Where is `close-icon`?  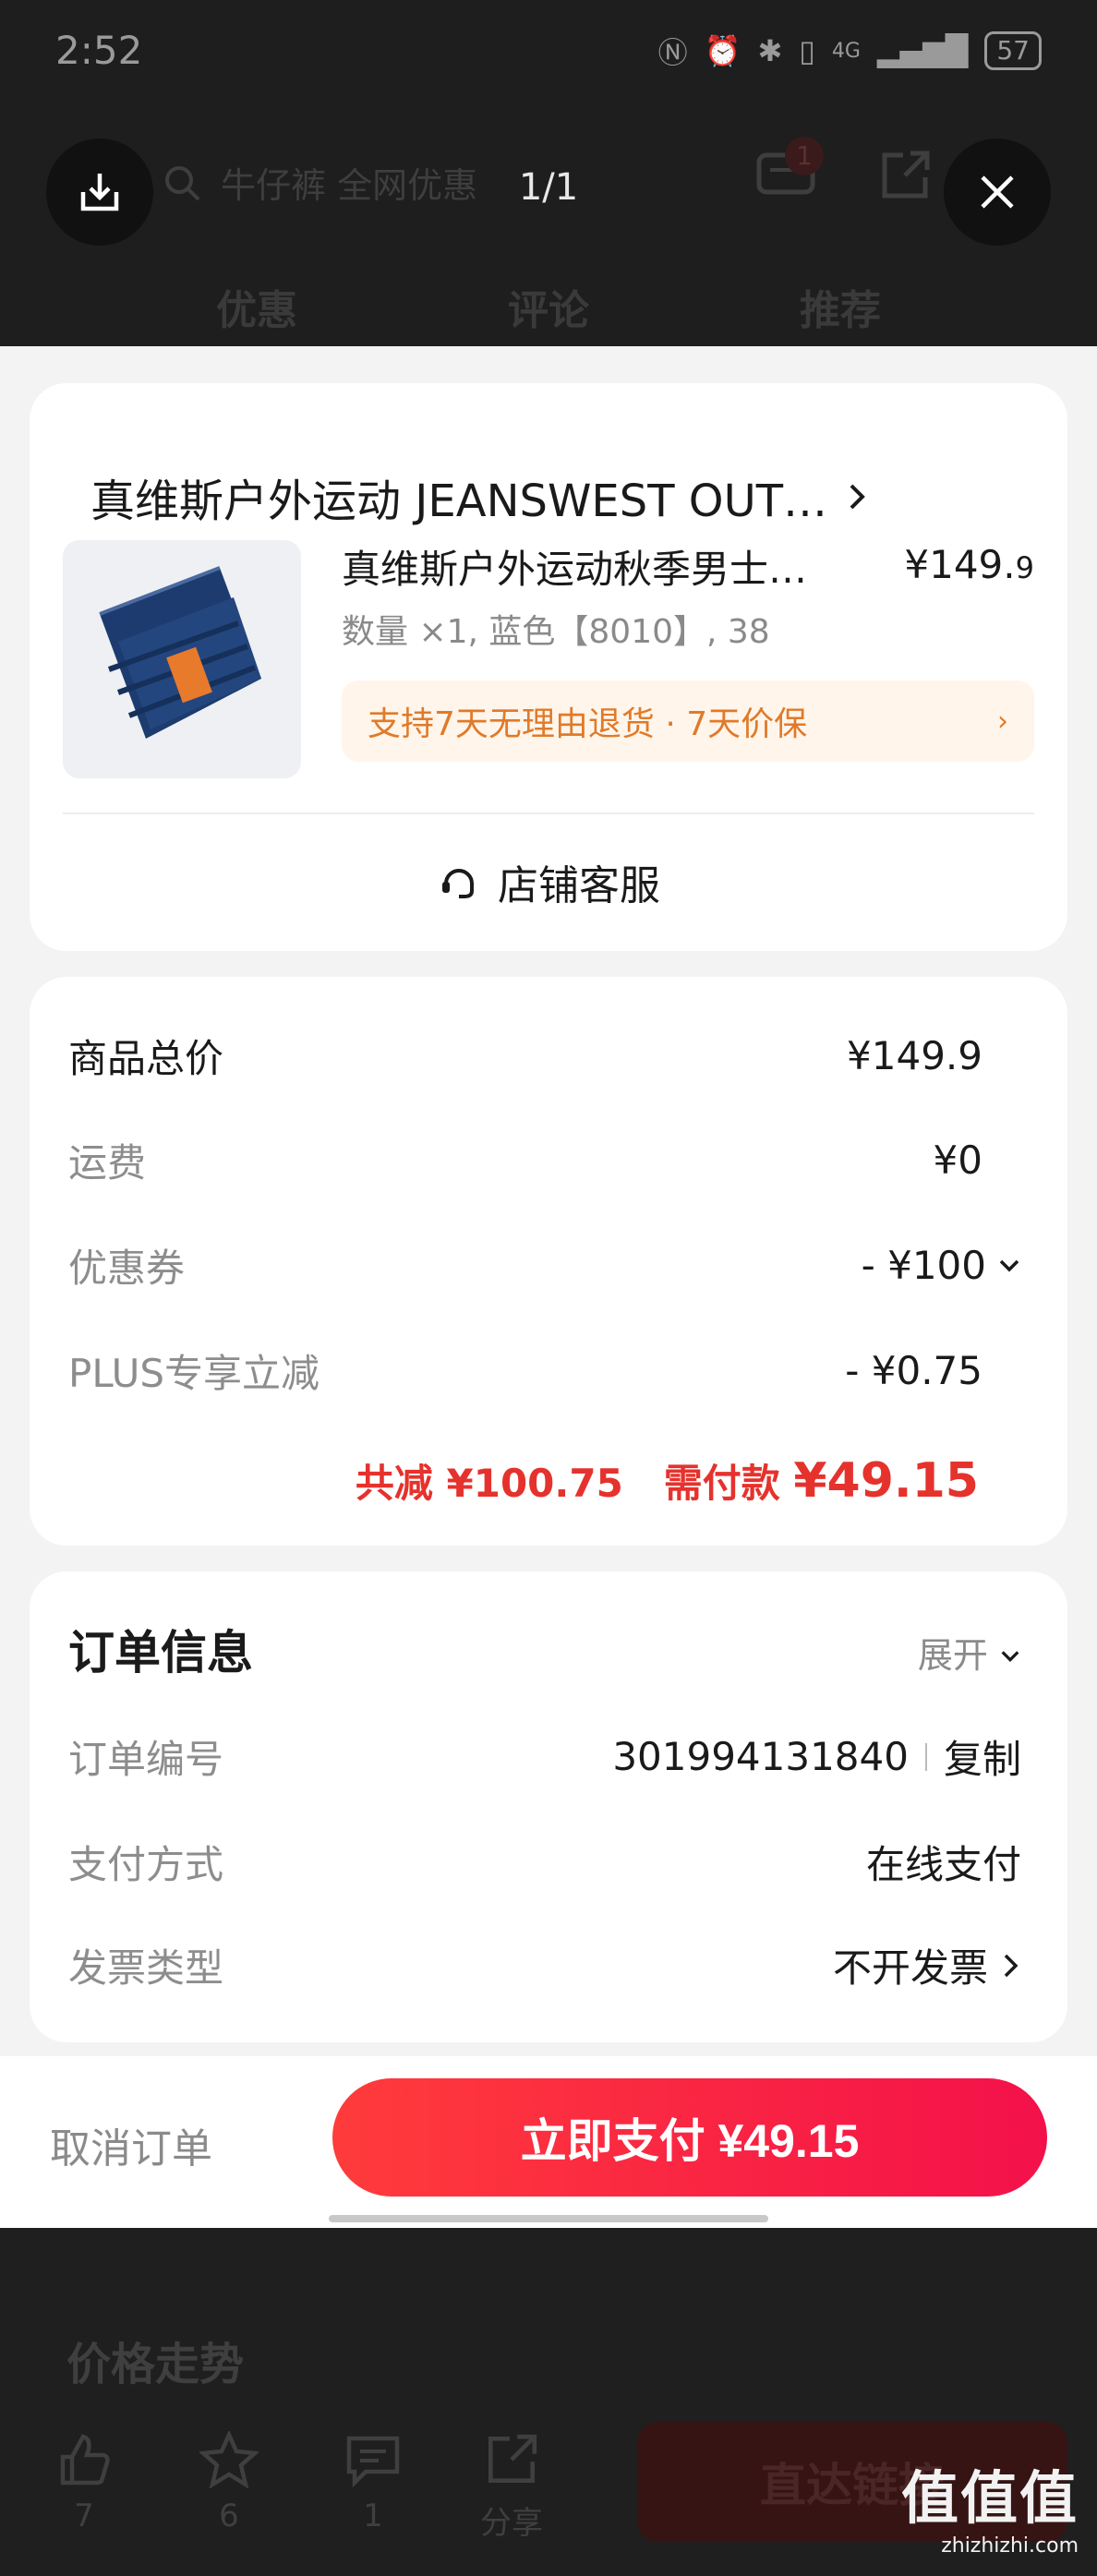 close-icon is located at coordinates (998, 192).